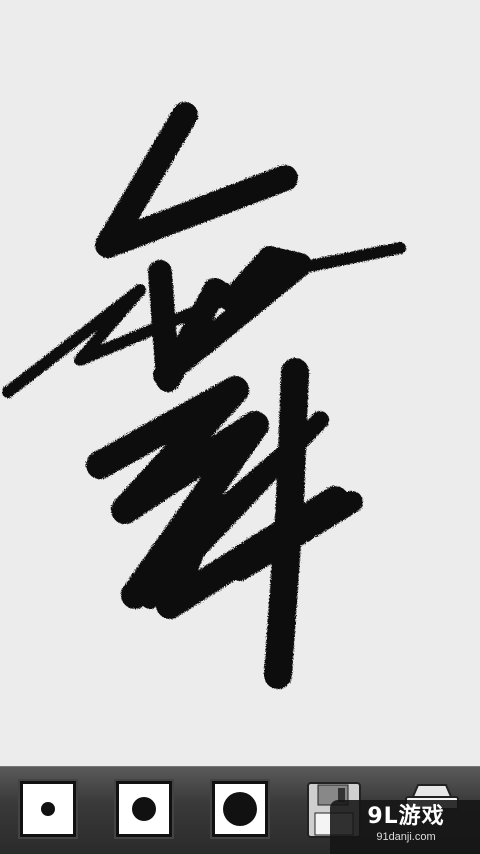 The height and width of the screenshot is (854, 480). I want to click on medium-dot-icon, so click(144, 809).